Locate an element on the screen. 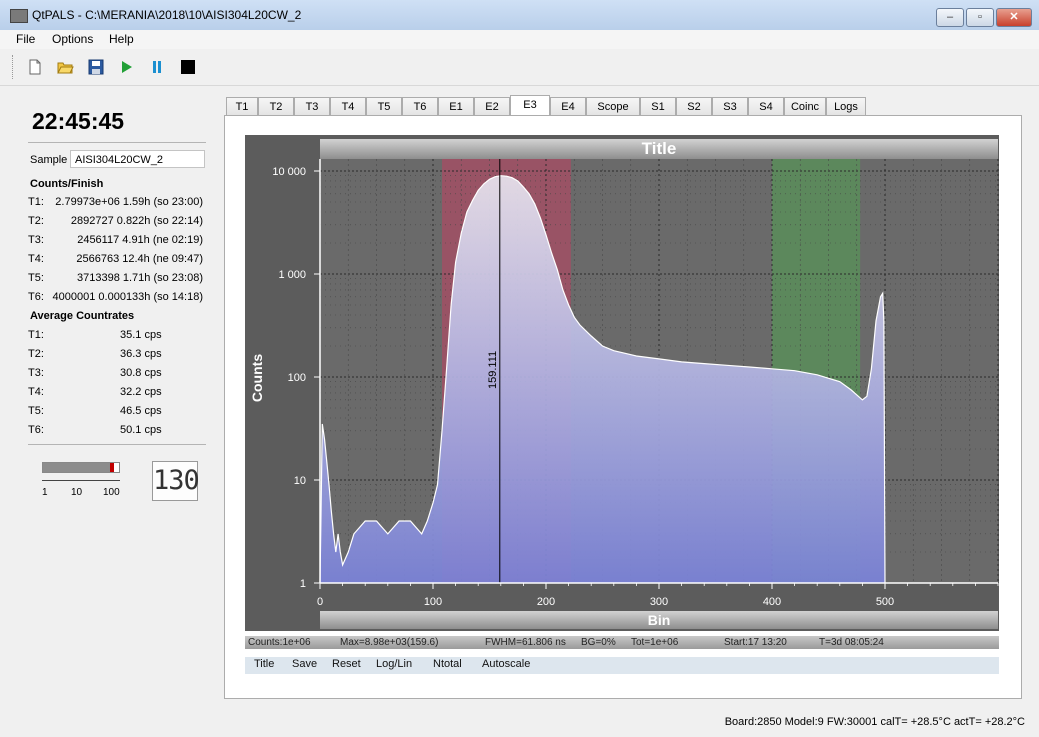 The width and height of the screenshot is (1039, 737). counts-row: T3: 2456117 4.91h (ne 02:19) is located at coordinates (115, 241).